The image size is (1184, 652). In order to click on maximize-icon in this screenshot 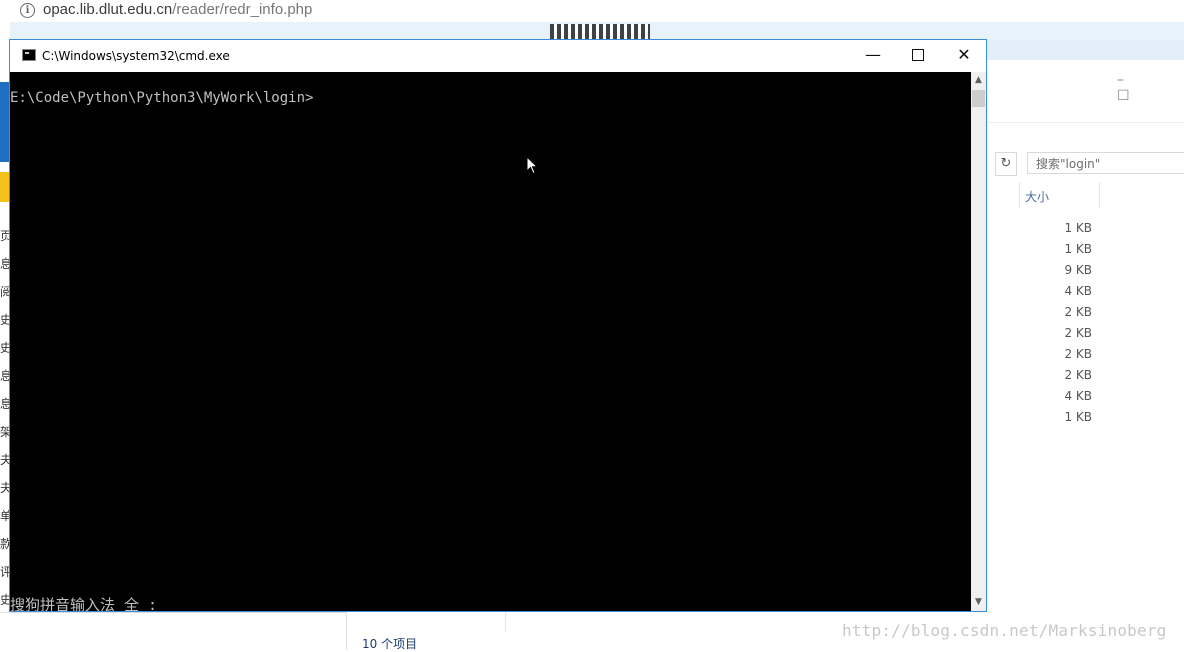, I will do `click(918, 54)`.